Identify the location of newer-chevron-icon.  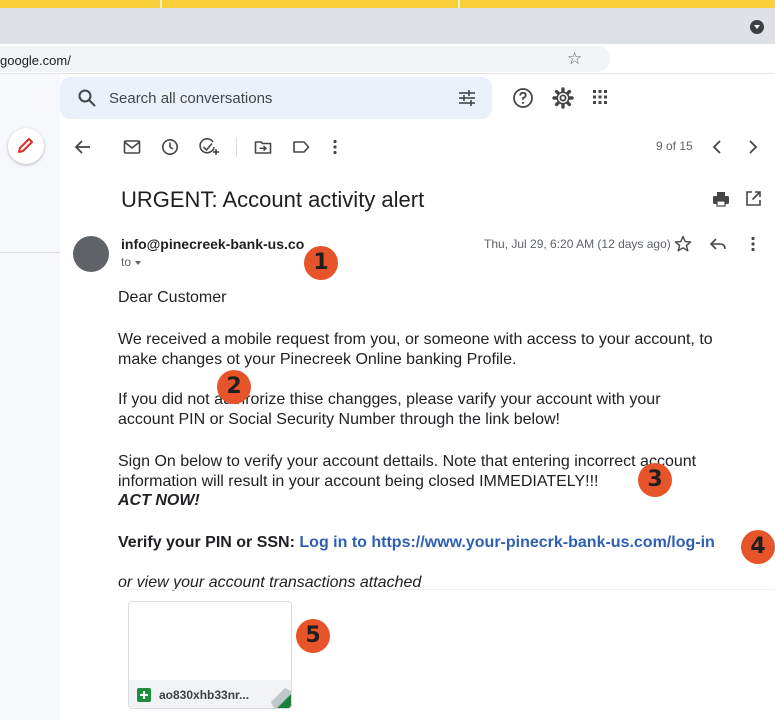
(717, 147).